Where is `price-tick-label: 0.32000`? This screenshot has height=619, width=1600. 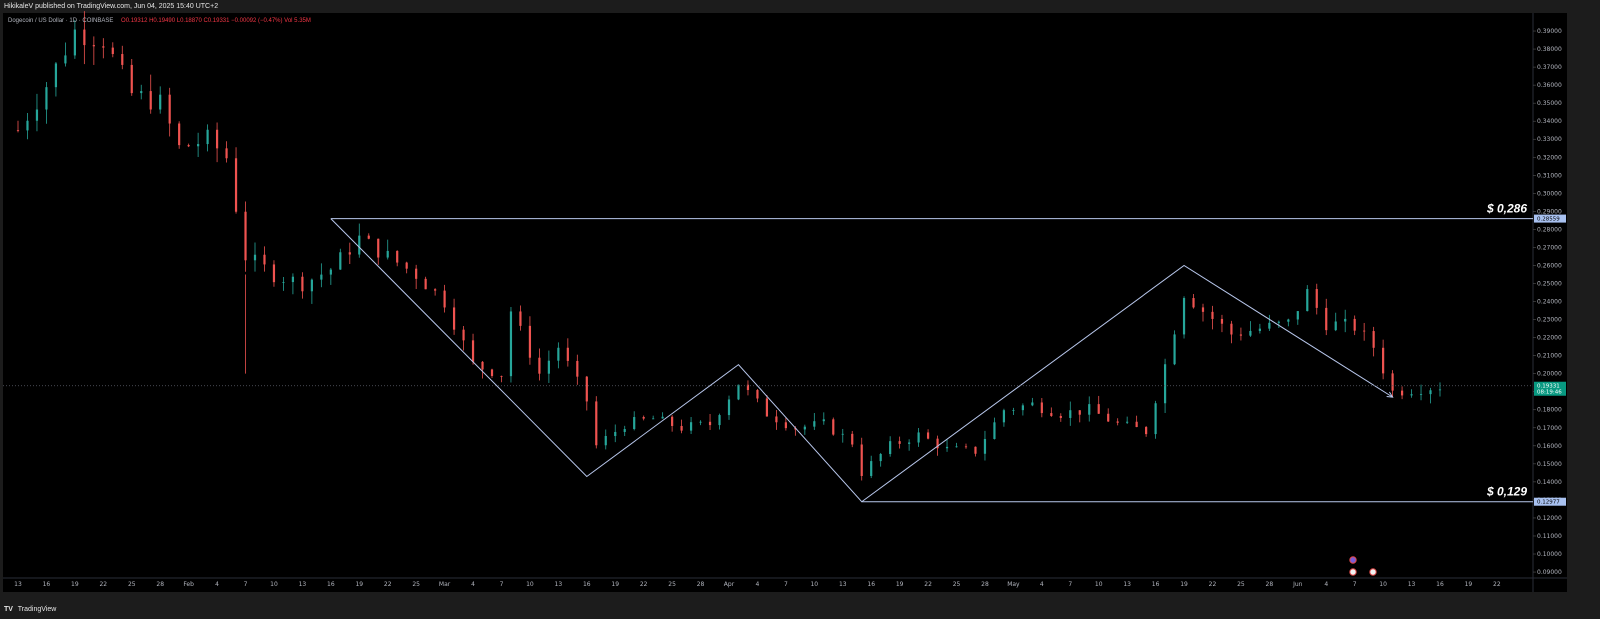 price-tick-label: 0.32000 is located at coordinates (1549, 157).